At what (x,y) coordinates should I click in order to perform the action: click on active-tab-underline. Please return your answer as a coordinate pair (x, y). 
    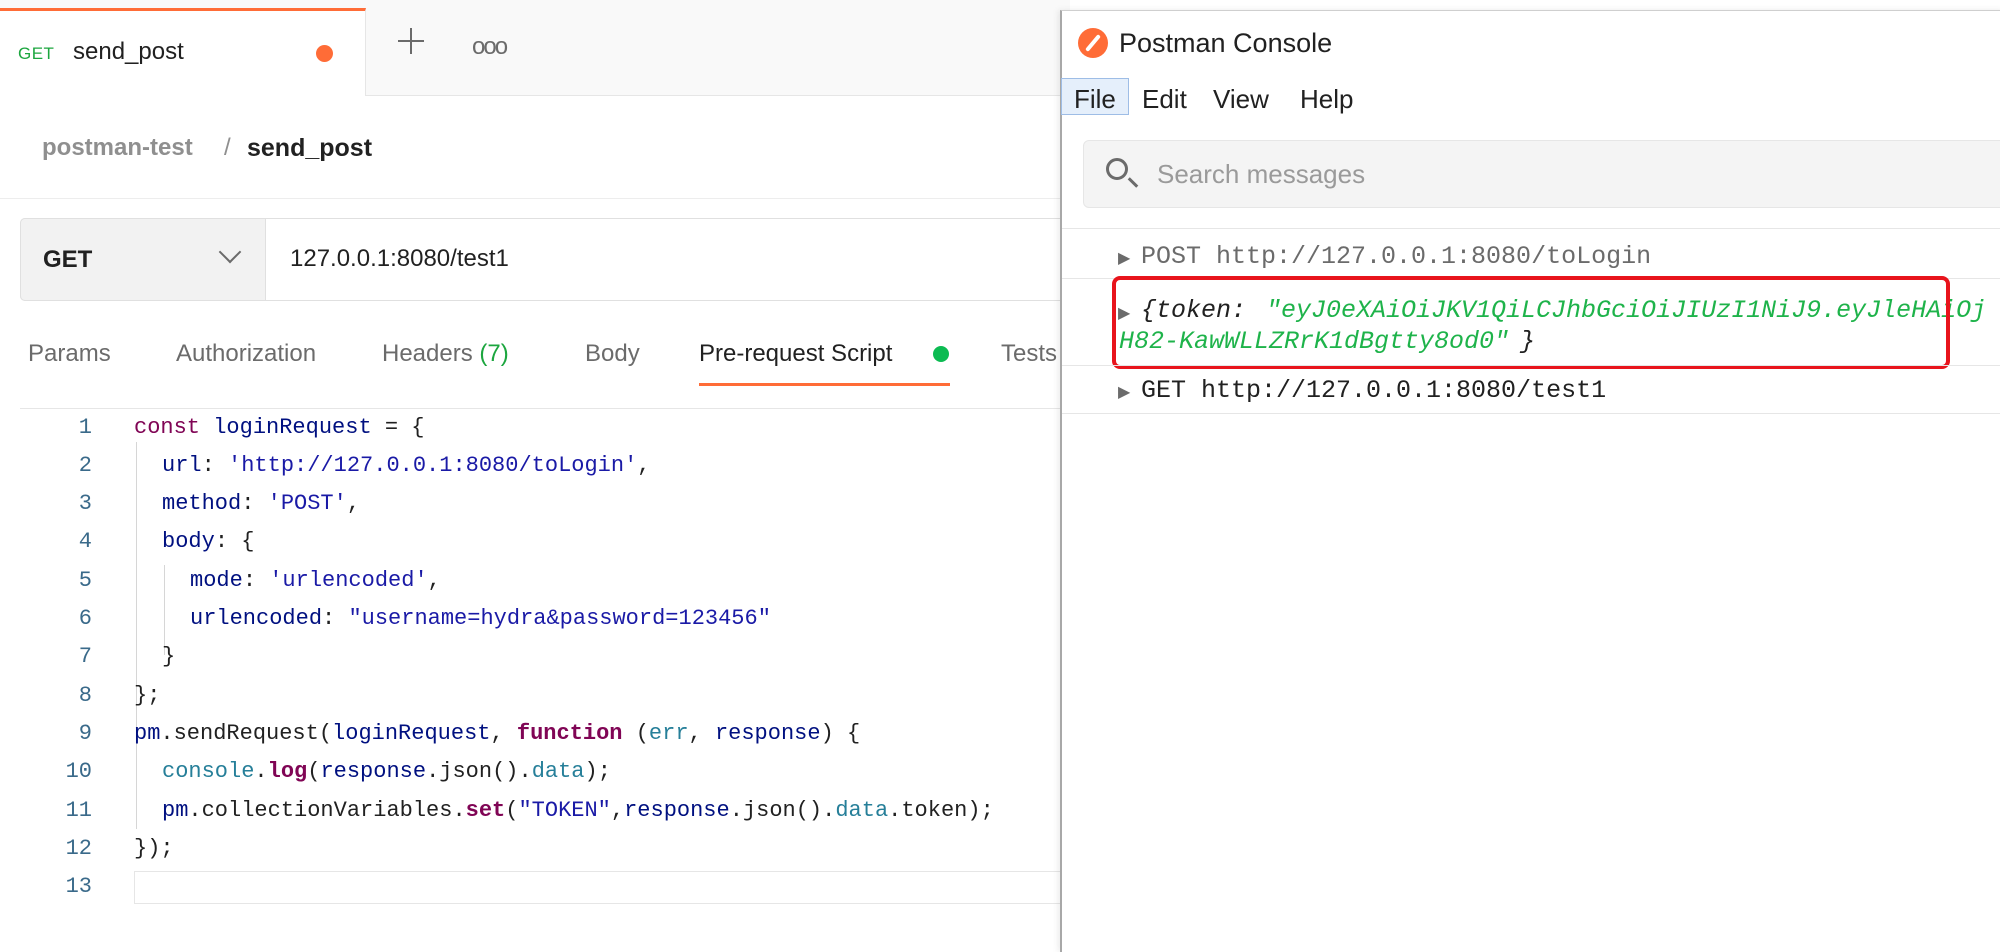
    Looking at the image, I should click on (824, 384).